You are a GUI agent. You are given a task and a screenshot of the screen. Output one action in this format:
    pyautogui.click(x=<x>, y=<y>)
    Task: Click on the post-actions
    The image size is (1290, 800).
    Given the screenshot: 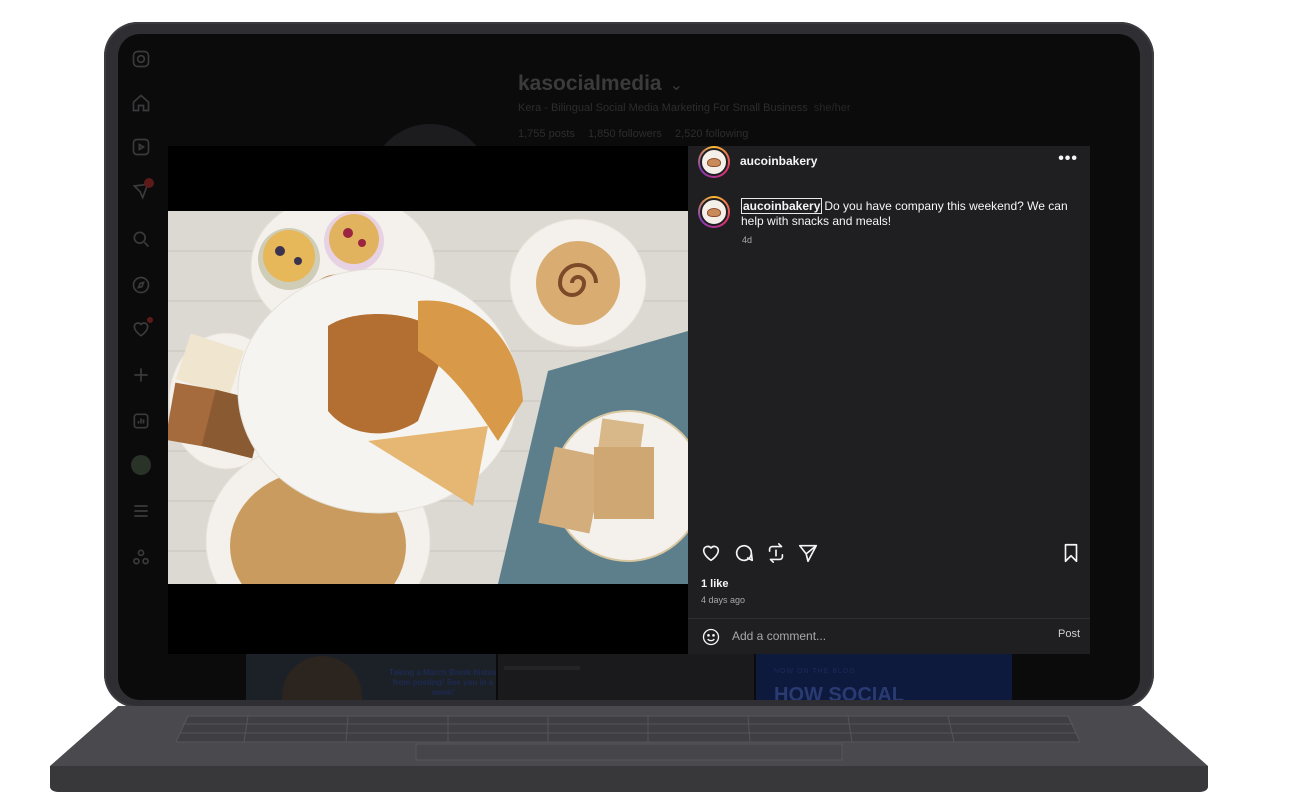 What is the action you would take?
    pyautogui.click(x=889, y=554)
    